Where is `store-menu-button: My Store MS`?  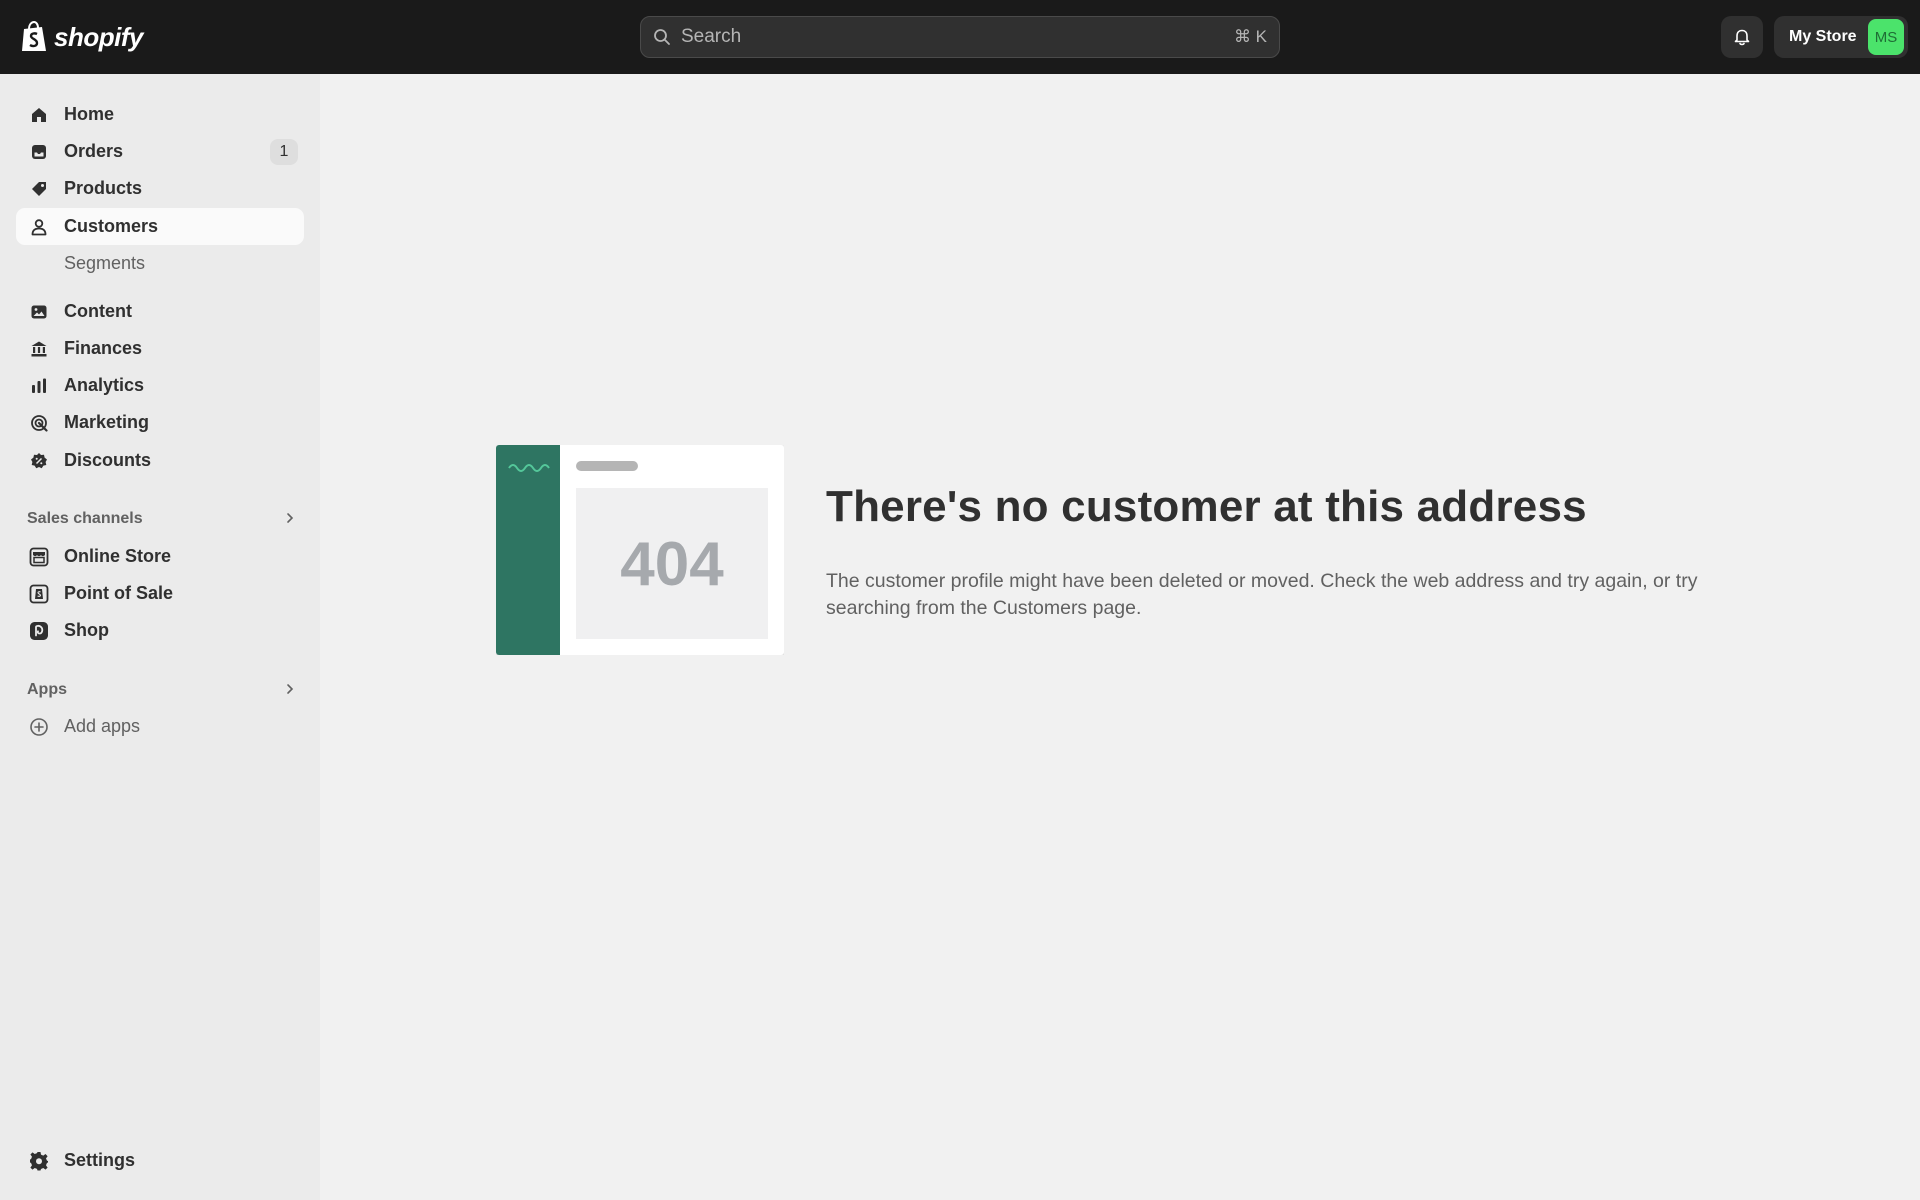 store-menu-button: My Store MS is located at coordinates (1841, 37).